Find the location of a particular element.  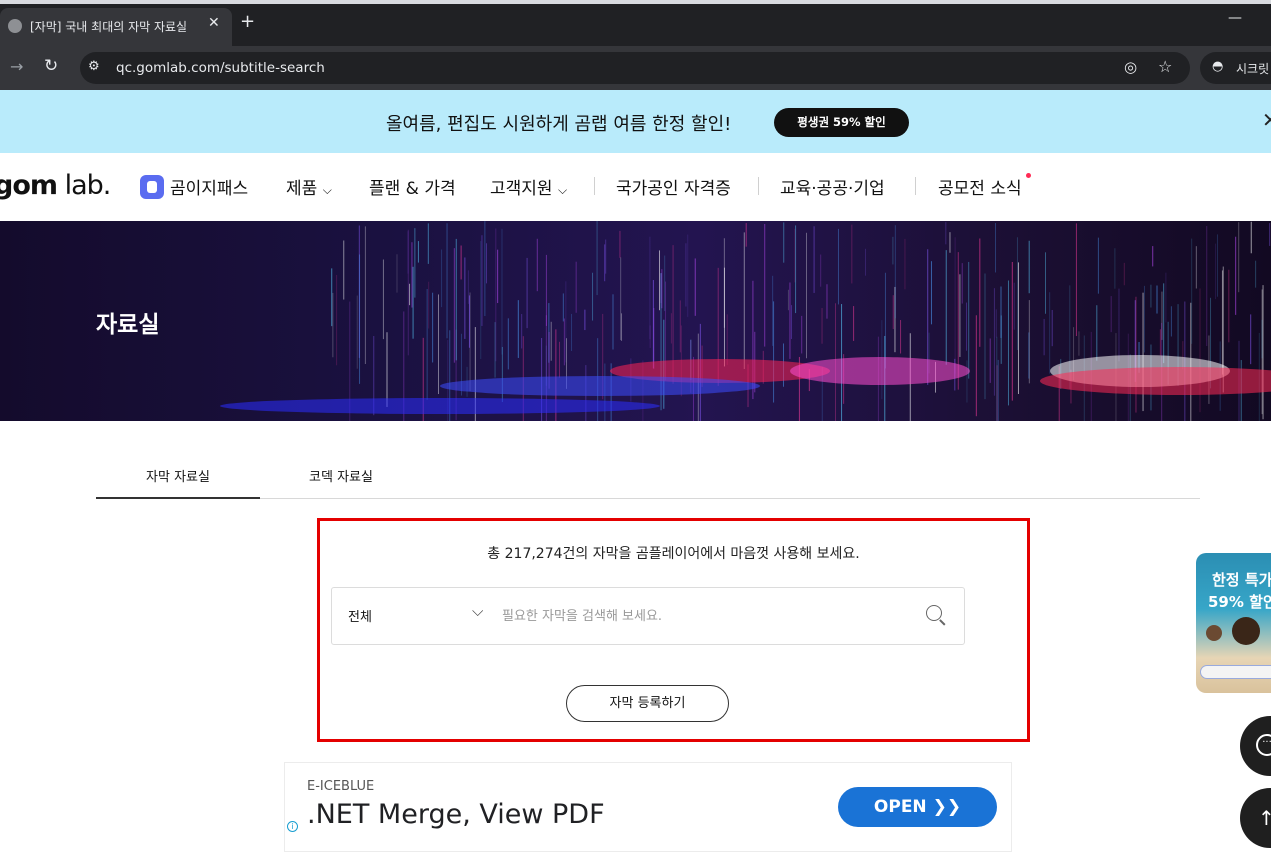

search-icon is located at coordinates (934, 613).